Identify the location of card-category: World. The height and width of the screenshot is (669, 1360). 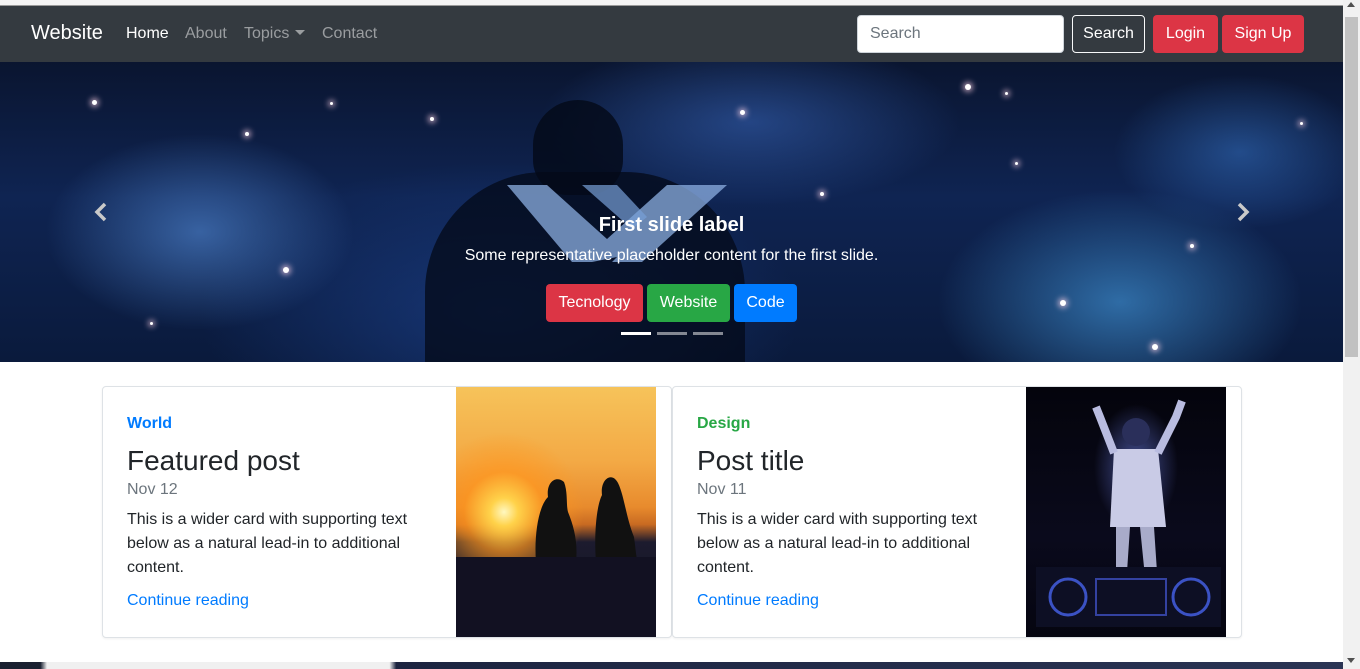
(150, 423).